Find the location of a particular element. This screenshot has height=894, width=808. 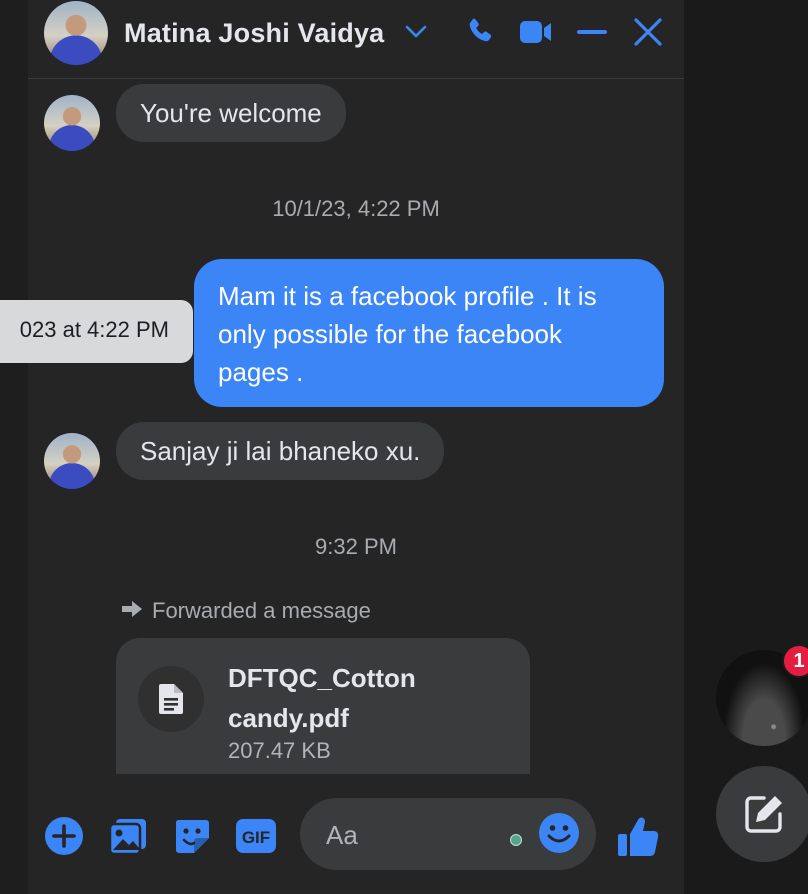

chevron-down-icon is located at coordinates (416, 32).